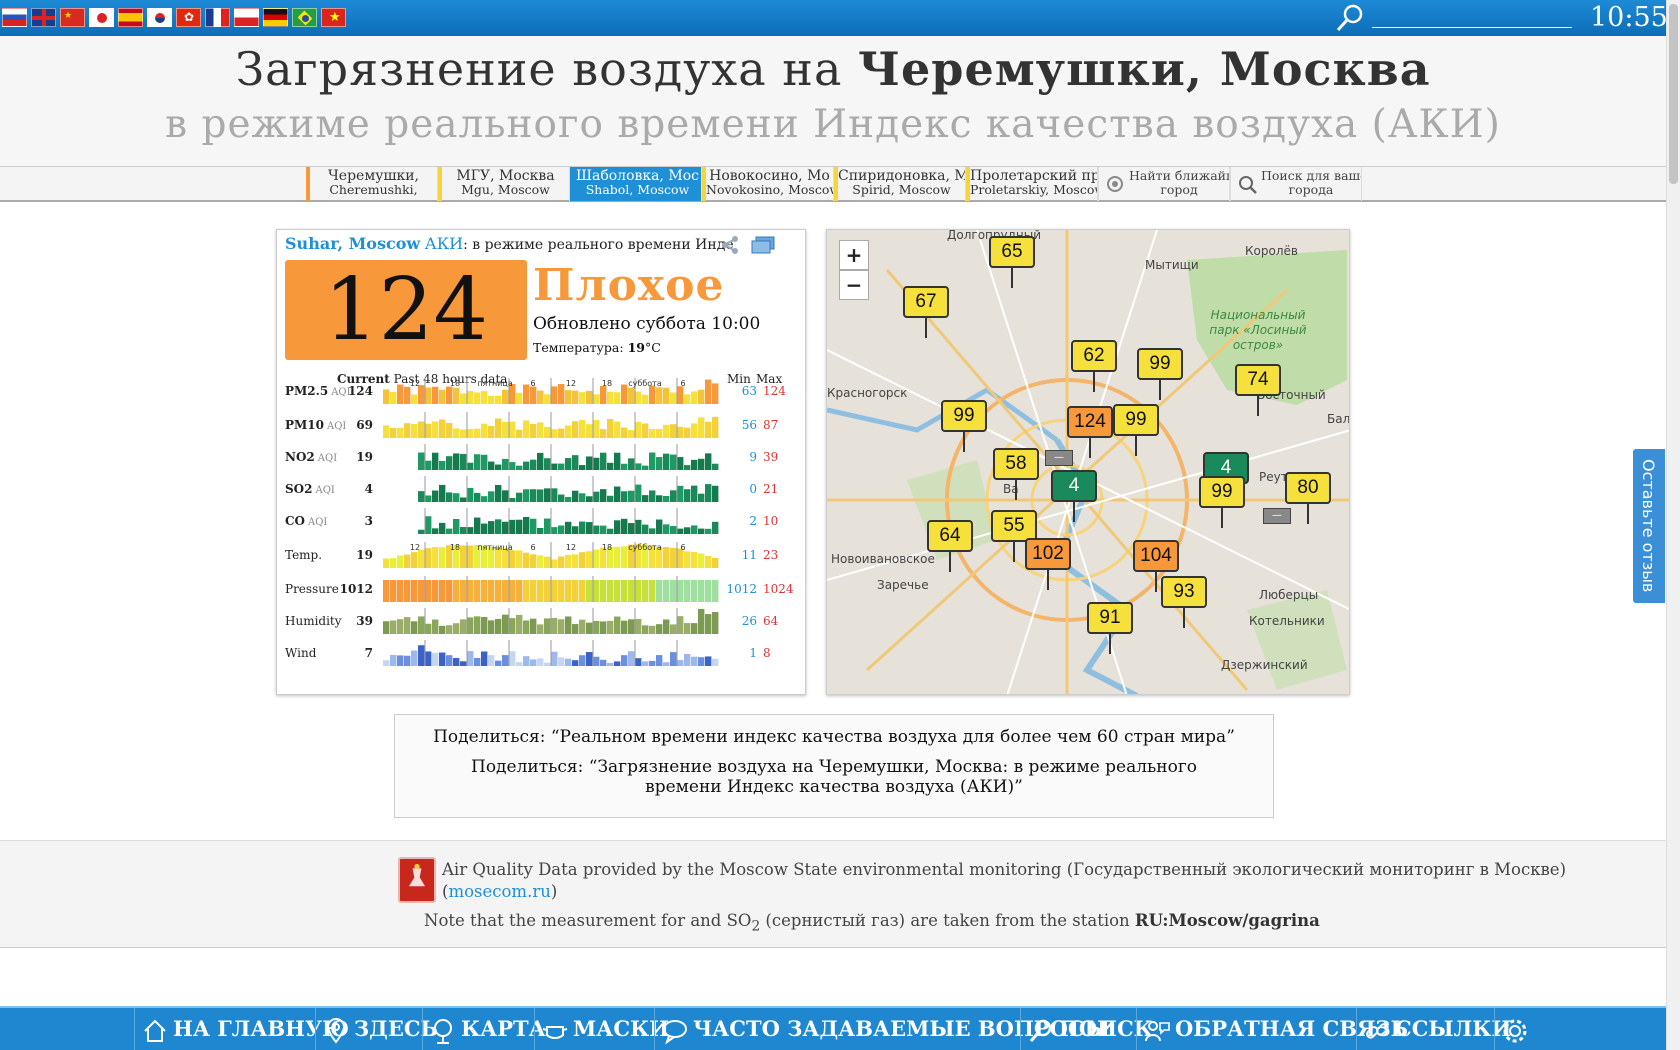  Describe the element at coordinates (1074, 496) in the screenshot. I see `map-marker: 4` at that location.